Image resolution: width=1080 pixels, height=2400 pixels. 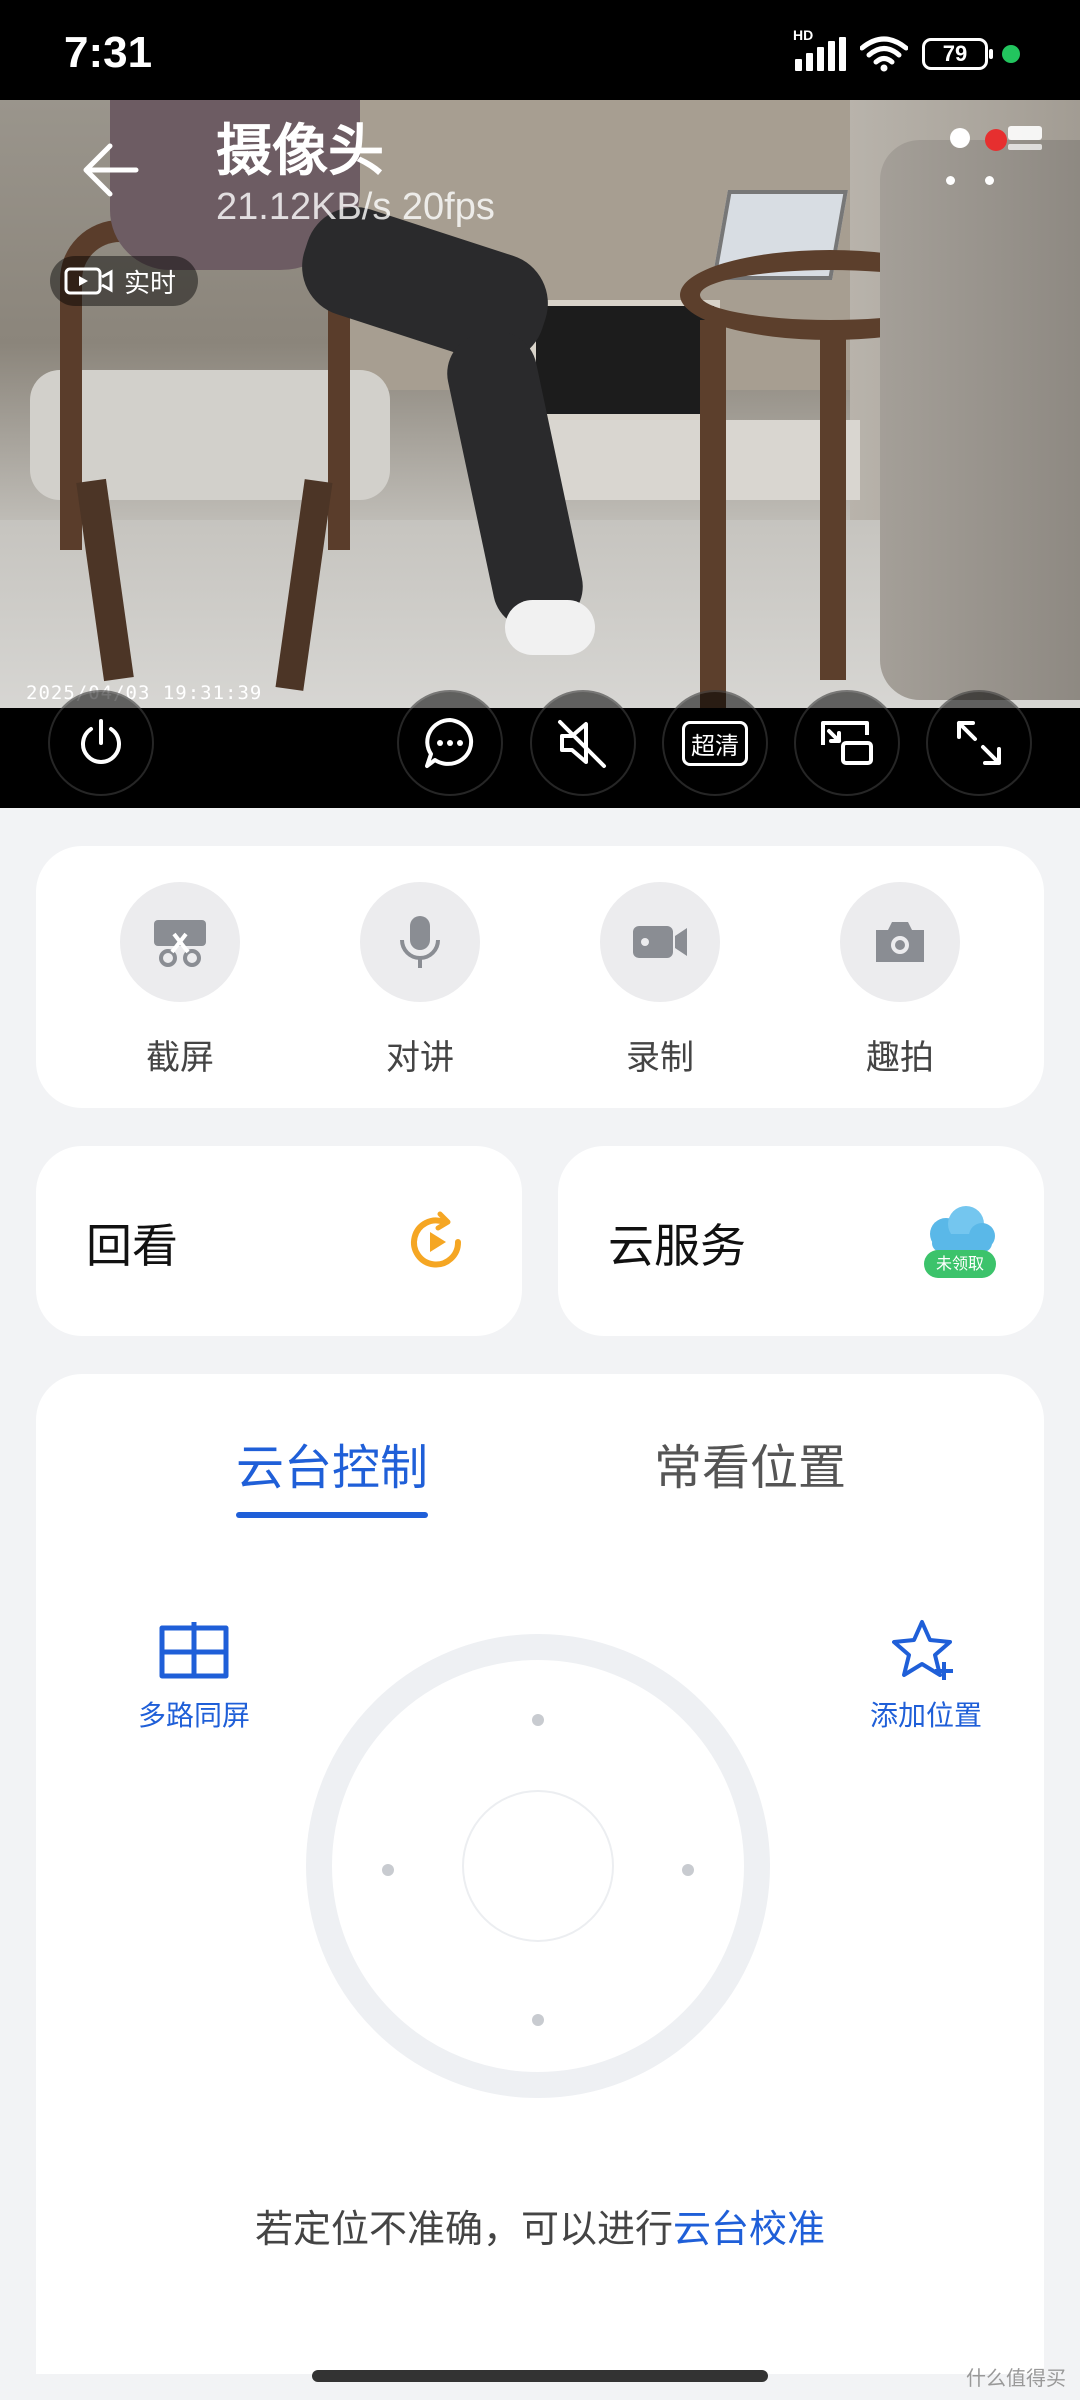 I want to click on mute-button, so click(x=583, y=743).